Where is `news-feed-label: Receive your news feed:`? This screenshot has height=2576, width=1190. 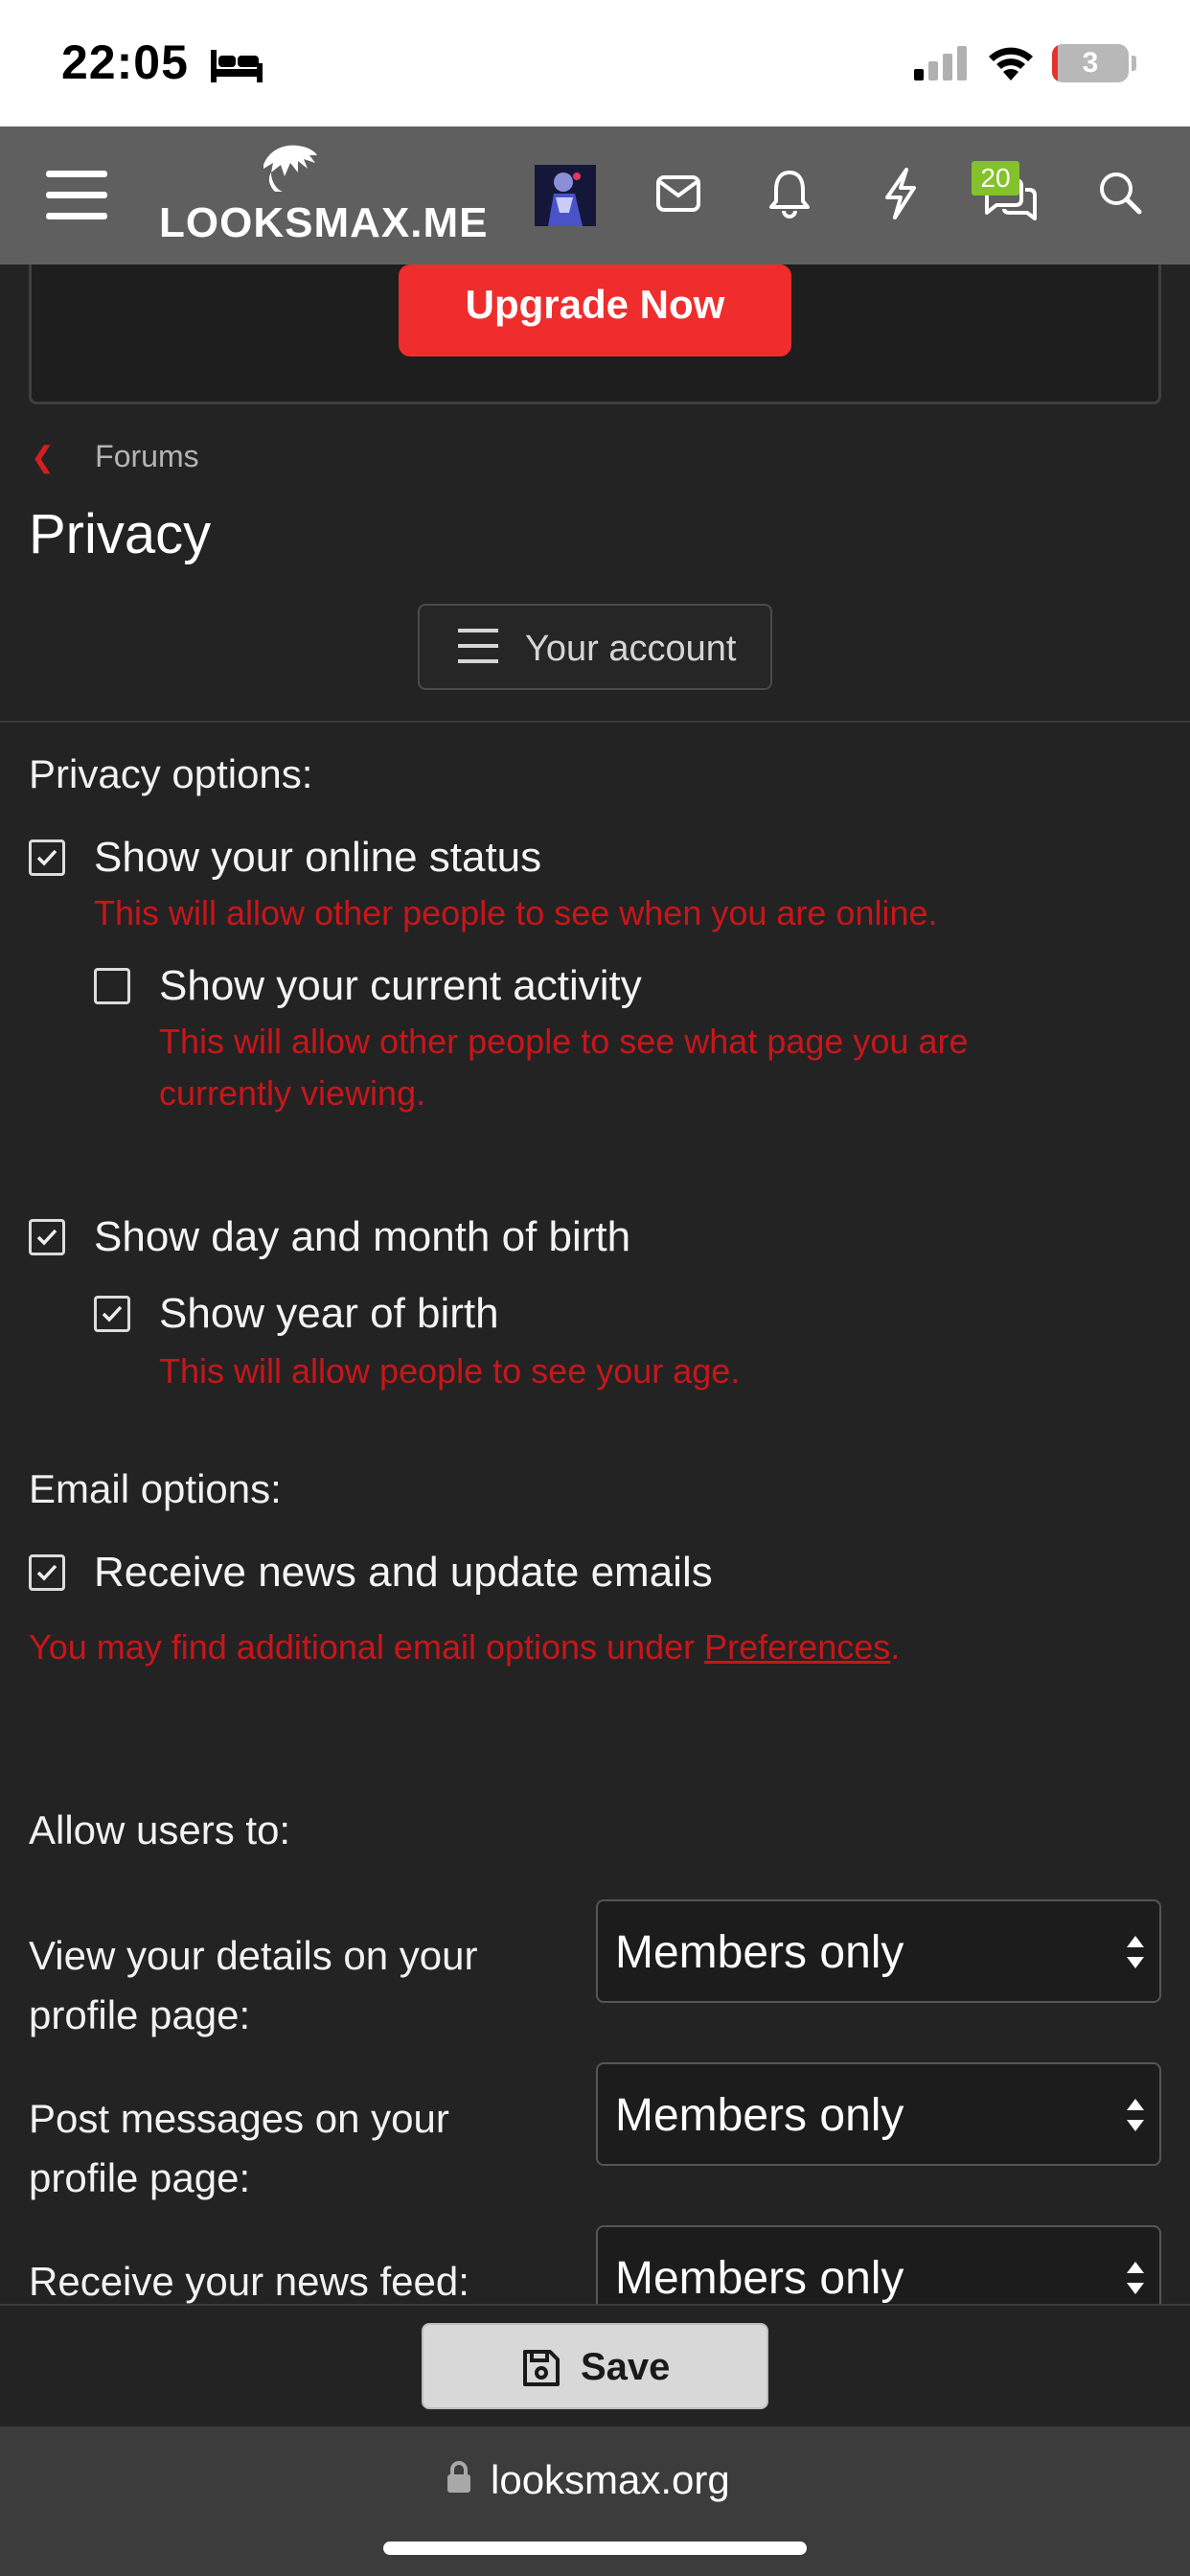 news-feed-label: Receive your news feed: is located at coordinates (297, 2282).